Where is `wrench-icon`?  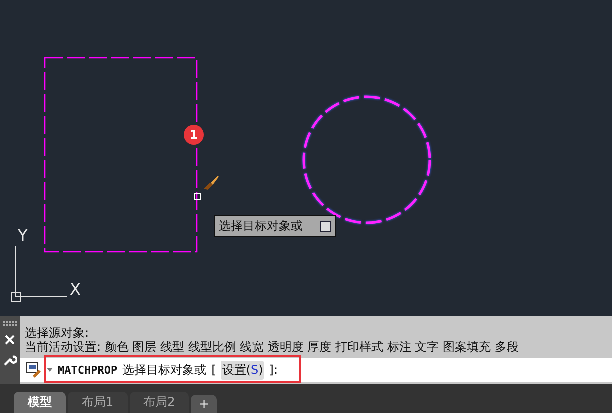
wrench-icon is located at coordinates (10, 360).